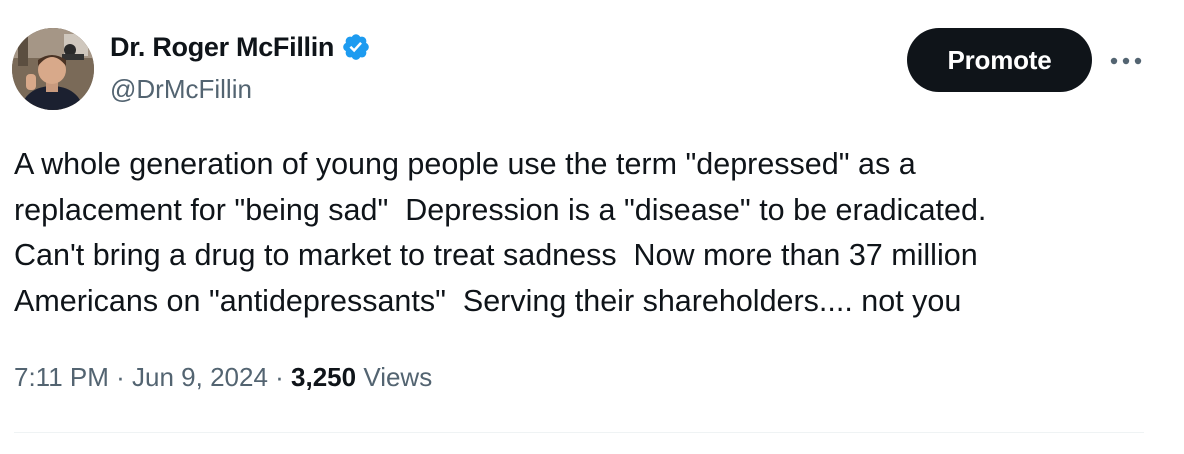 This screenshot has width=1184, height=454. I want to click on author-name-row: Dr. Roger McFillin, so click(240, 47).